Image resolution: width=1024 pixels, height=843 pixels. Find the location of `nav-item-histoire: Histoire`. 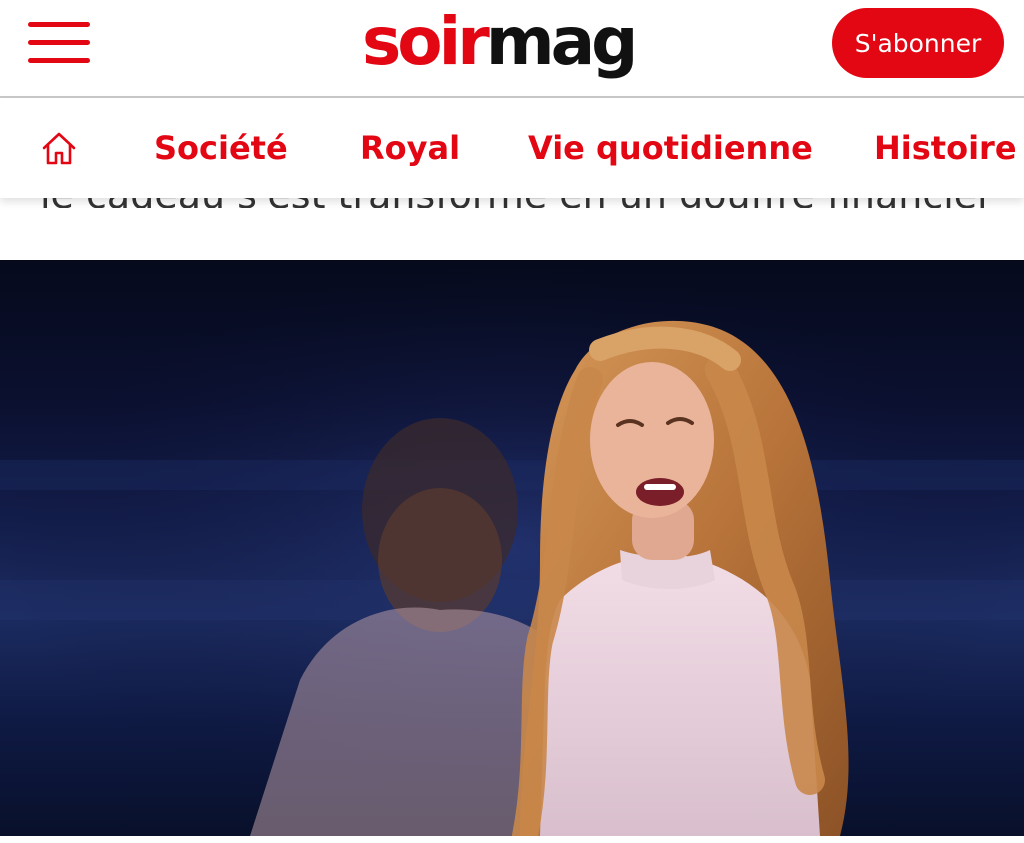

nav-item-histoire: Histoire is located at coordinates (945, 148).